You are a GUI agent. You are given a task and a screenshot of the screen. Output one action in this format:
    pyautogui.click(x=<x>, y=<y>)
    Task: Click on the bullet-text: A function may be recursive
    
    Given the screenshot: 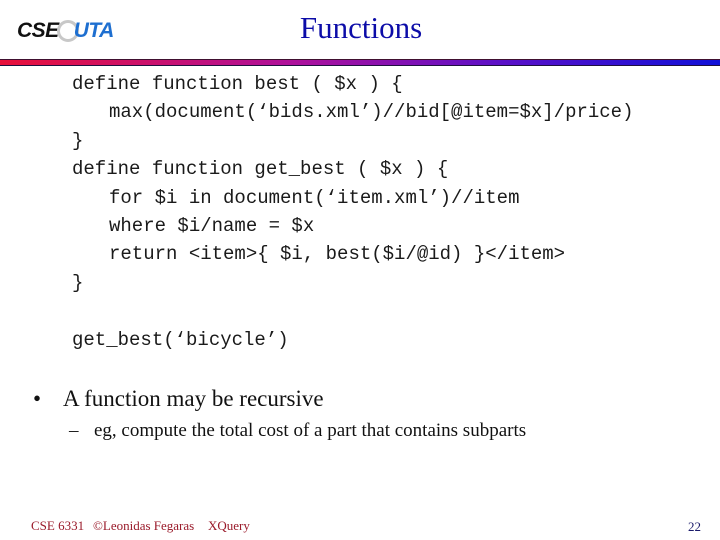 What is the action you would take?
    pyautogui.click(x=193, y=398)
    